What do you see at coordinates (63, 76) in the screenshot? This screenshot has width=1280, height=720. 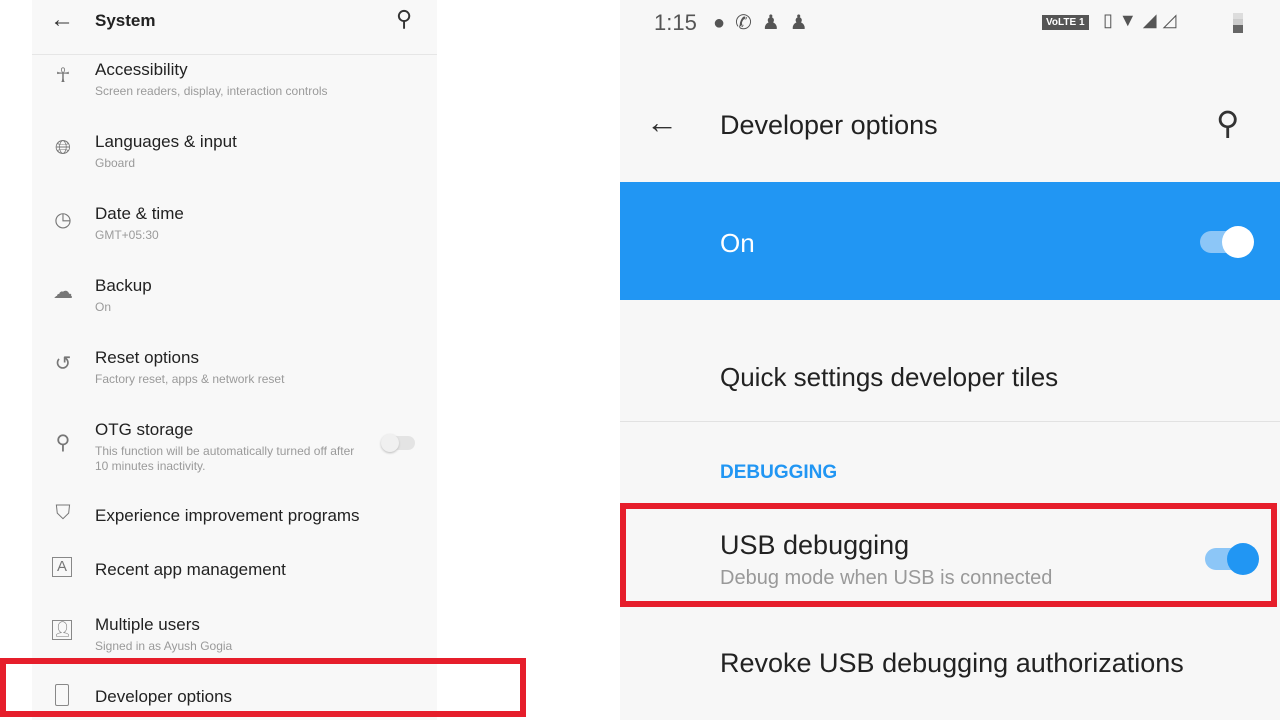 I see `accessibility-icon: ☥` at bounding box center [63, 76].